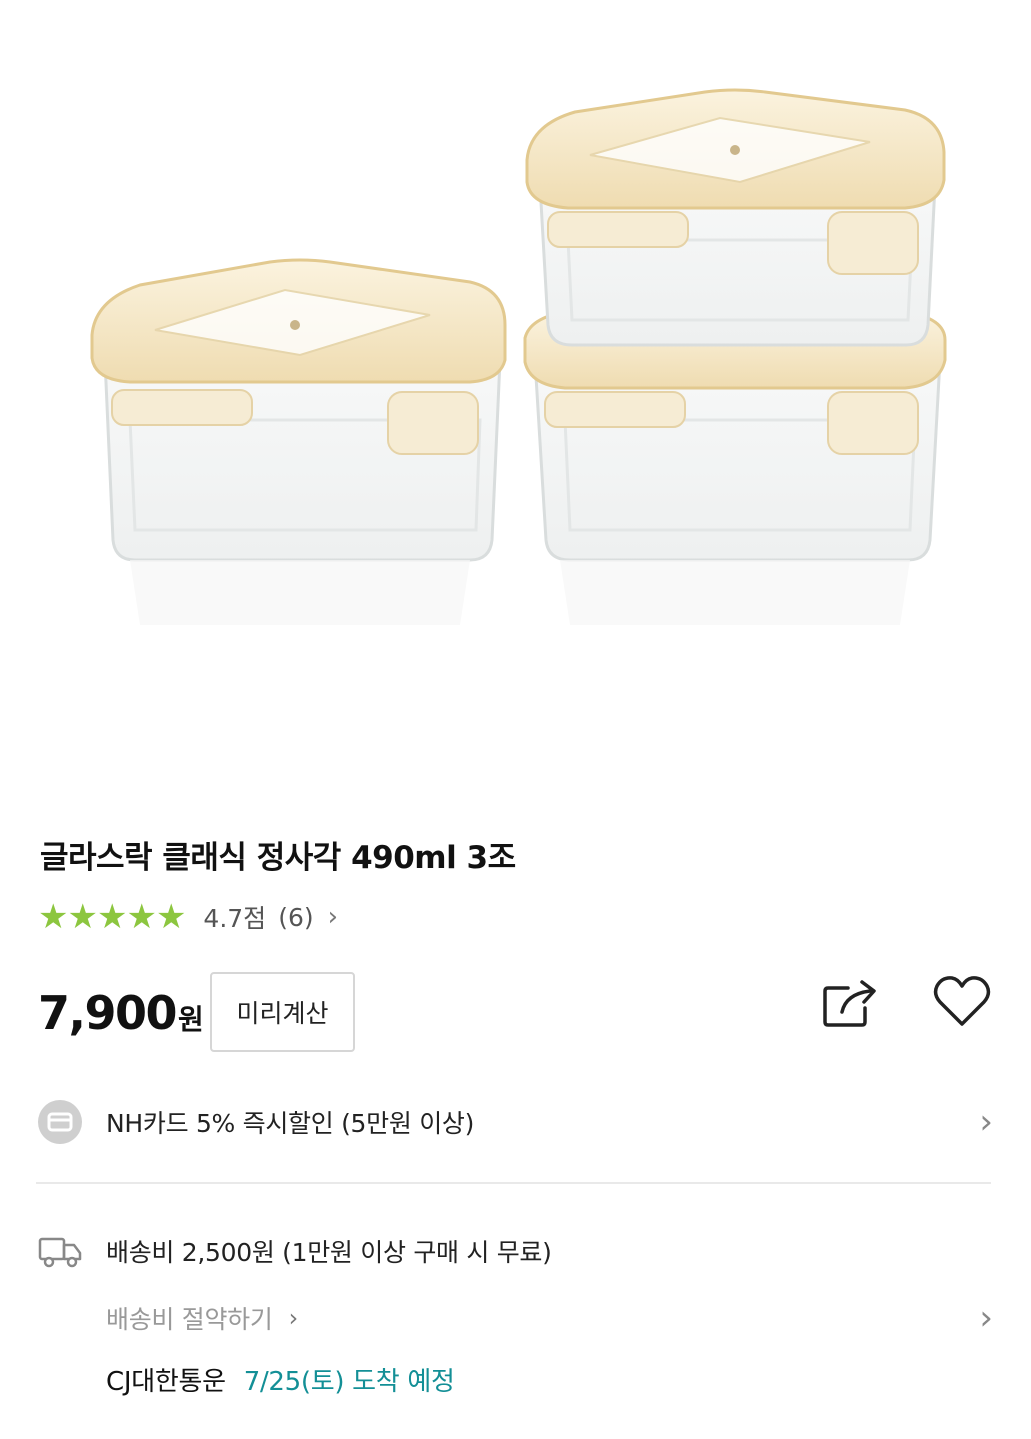 The width and height of the screenshot is (1031, 1439). What do you see at coordinates (298, 441) in the screenshot?
I see `container-left` at bounding box center [298, 441].